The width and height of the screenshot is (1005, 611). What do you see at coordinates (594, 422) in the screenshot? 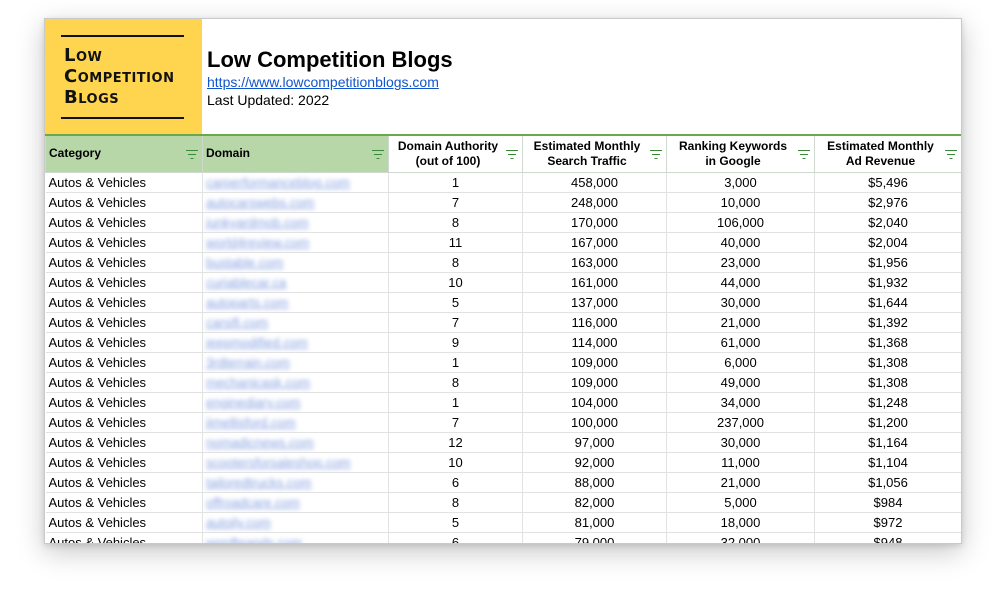
I see `search-traffic-cell: 100,000` at bounding box center [594, 422].